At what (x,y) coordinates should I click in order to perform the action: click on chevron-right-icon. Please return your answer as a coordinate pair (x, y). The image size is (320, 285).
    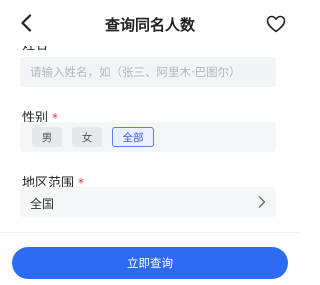
    Looking at the image, I should click on (262, 202).